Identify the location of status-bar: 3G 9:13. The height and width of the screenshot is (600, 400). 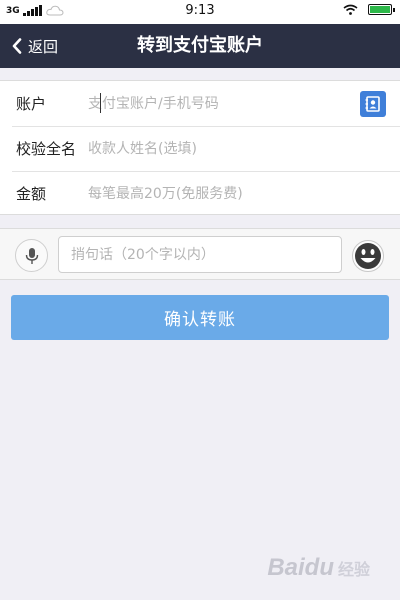
(200, 12).